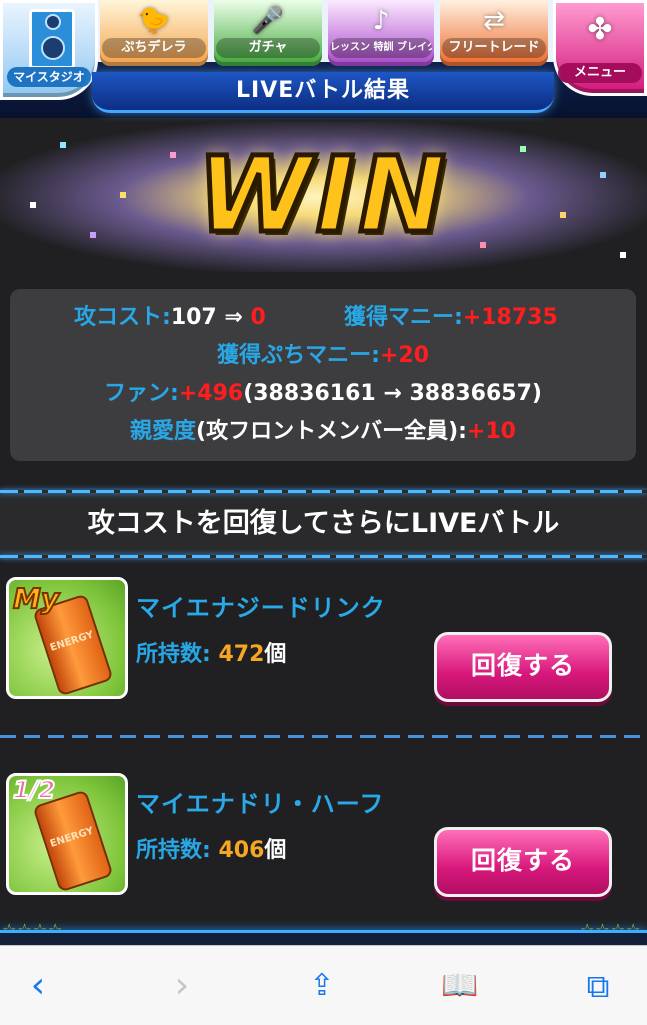 The height and width of the screenshot is (1025, 647). I want to click on cost-result: 攻コスト:107 ⇒ 0, so click(170, 318).